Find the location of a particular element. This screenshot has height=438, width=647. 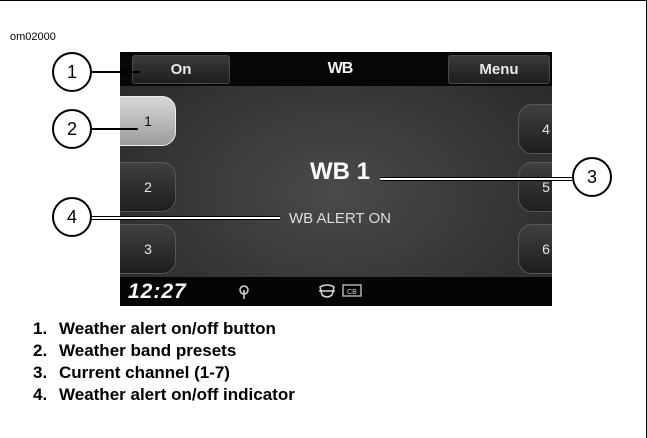

legend-item: 3. Current channel (1-7) is located at coordinates (164, 373).